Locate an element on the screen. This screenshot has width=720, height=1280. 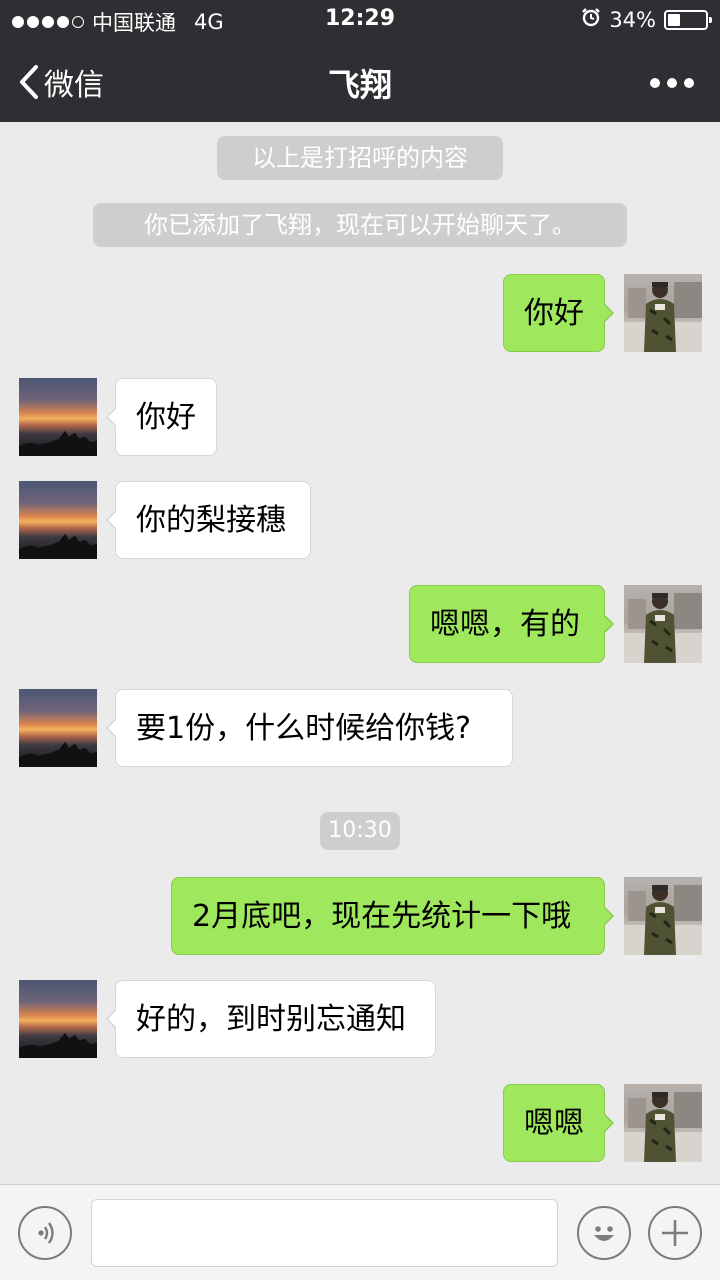
battery-icon is located at coordinates (688, 19).